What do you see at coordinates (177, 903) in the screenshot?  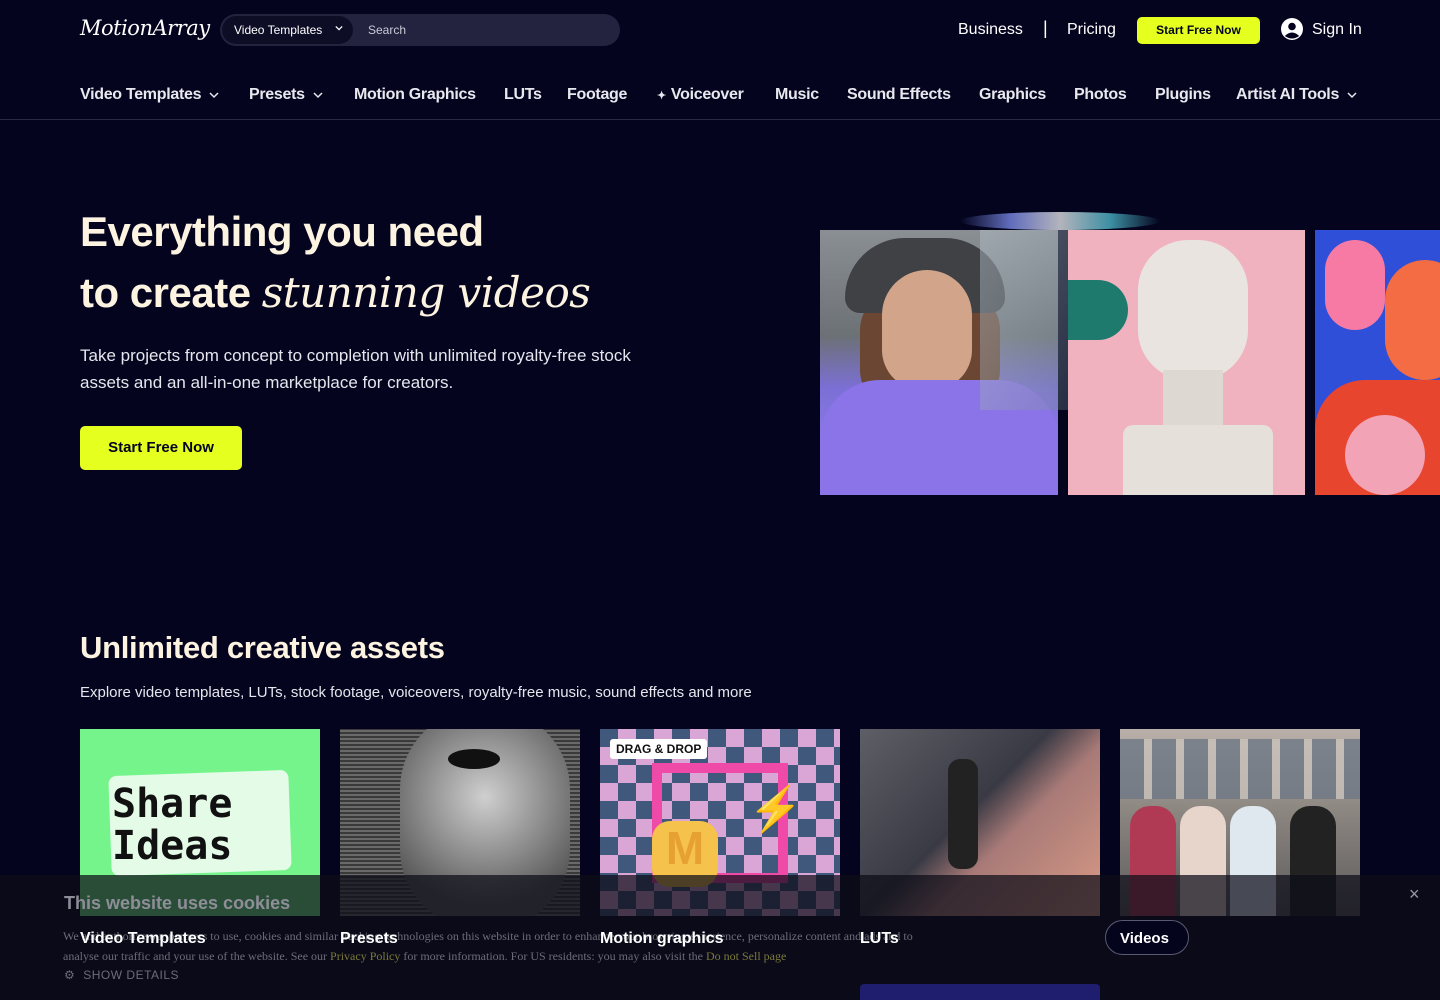 I see `cookie-title: This website uses cookies` at bounding box center [177, 903].